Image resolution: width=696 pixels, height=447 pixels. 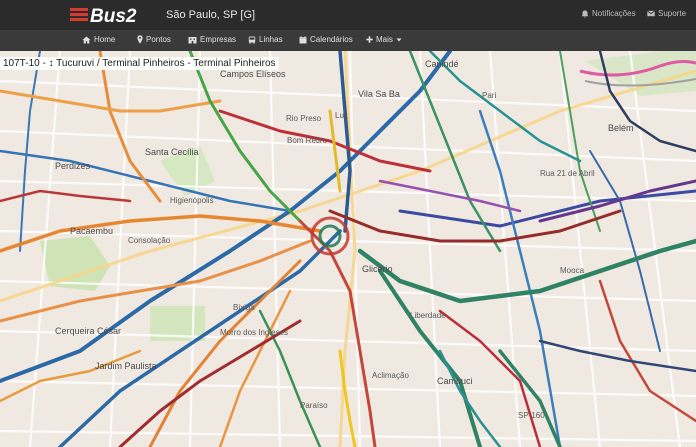 What do you see at coordinates (621, 128) in the screenshot?
I see `map-label: Belém` at bounding box center [621, 128].